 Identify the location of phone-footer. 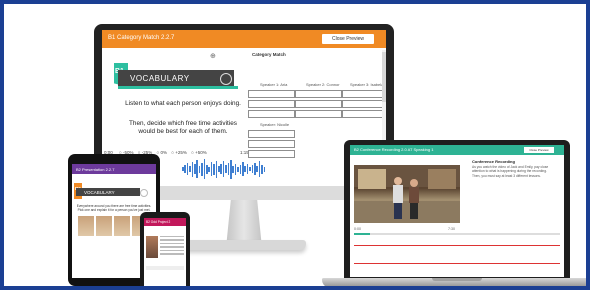
(165, 268).